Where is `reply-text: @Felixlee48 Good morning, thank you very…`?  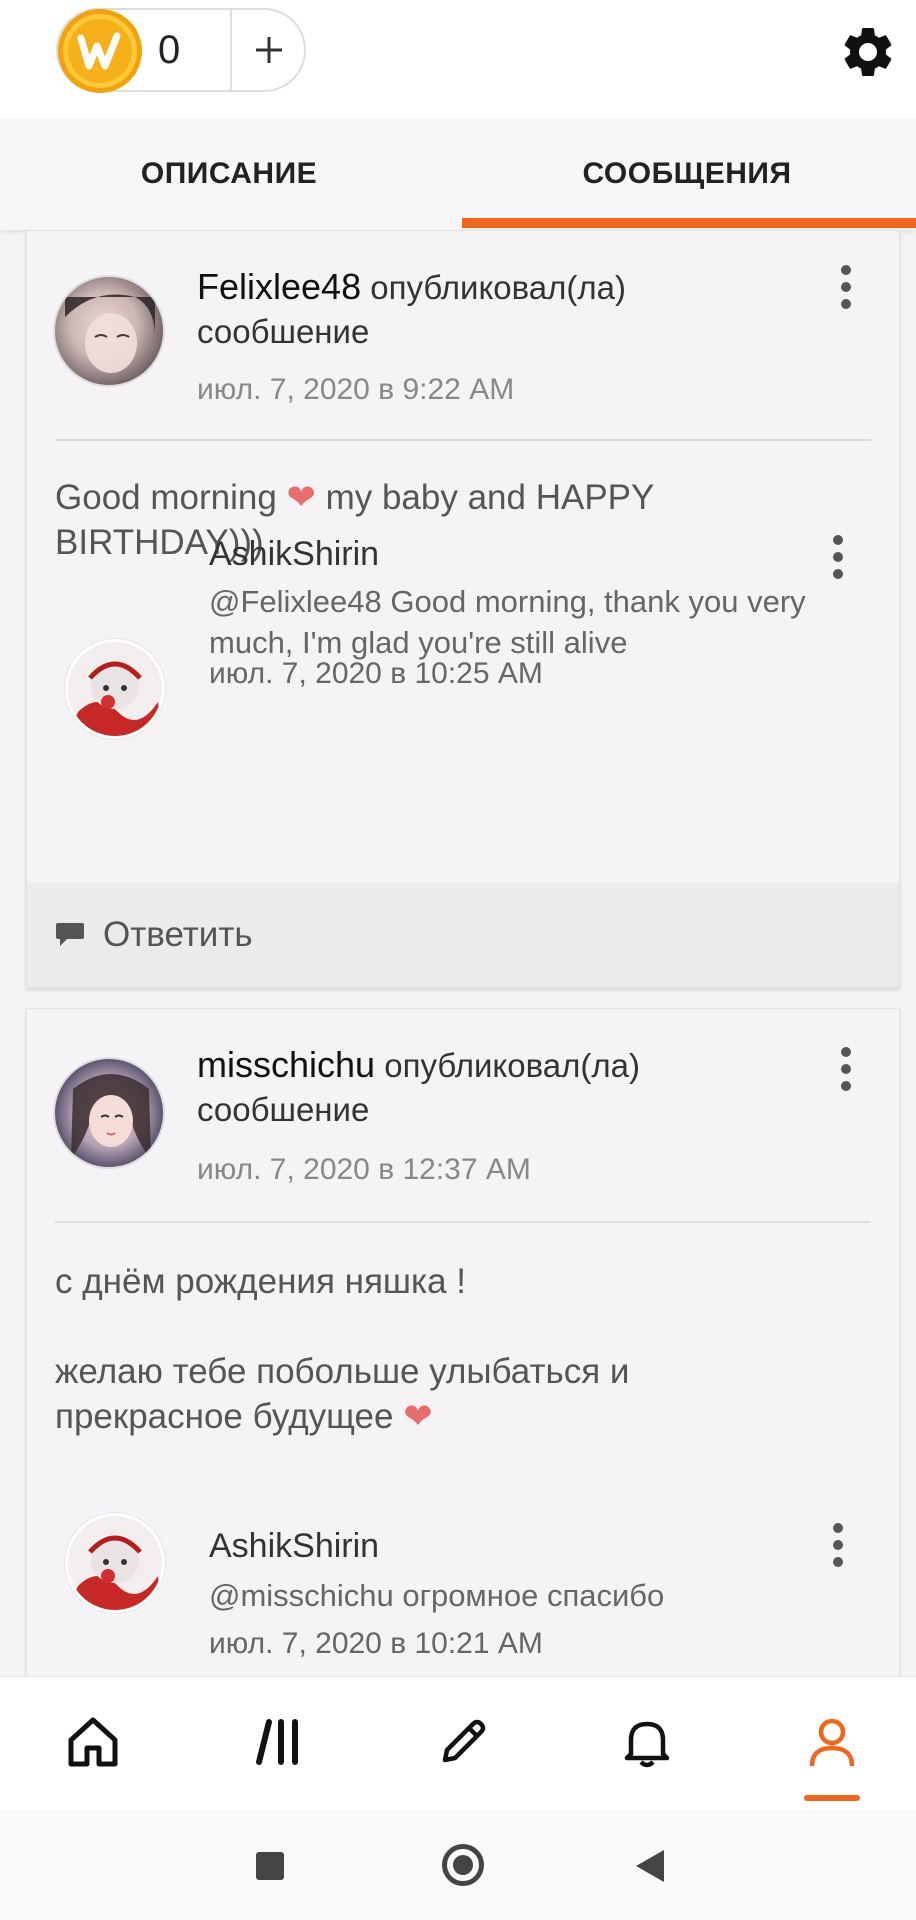 reply-text: @Felixlee48 Good morning, thank you very… is located at coordinates (507, 622).